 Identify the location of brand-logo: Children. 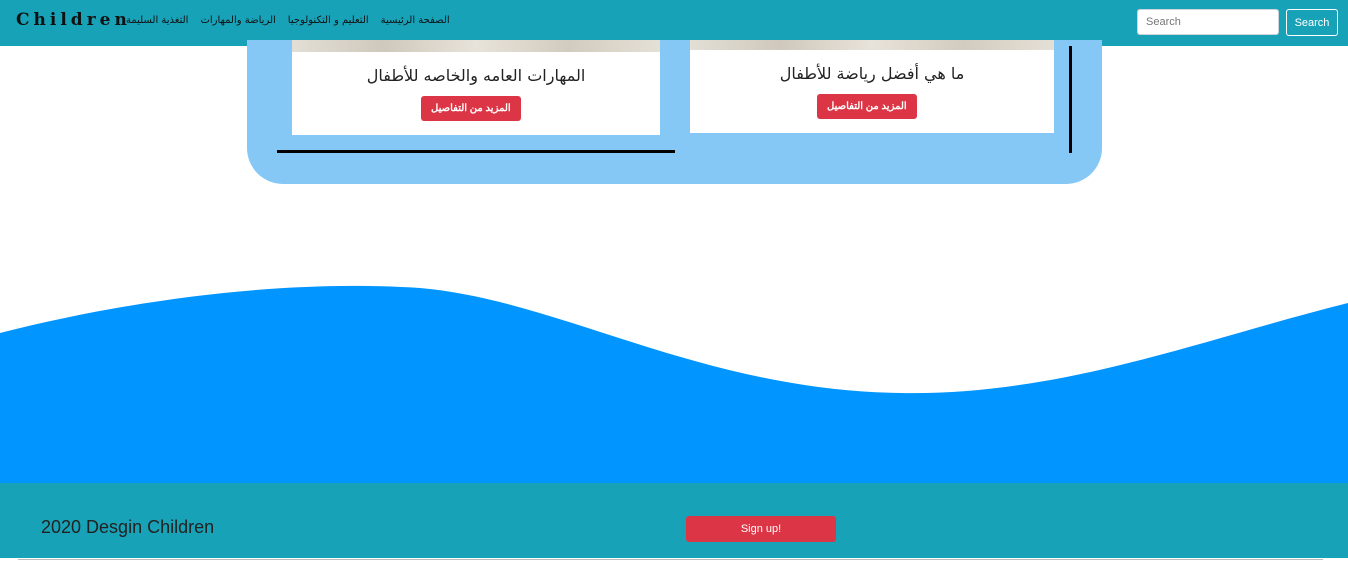
(73, 20).